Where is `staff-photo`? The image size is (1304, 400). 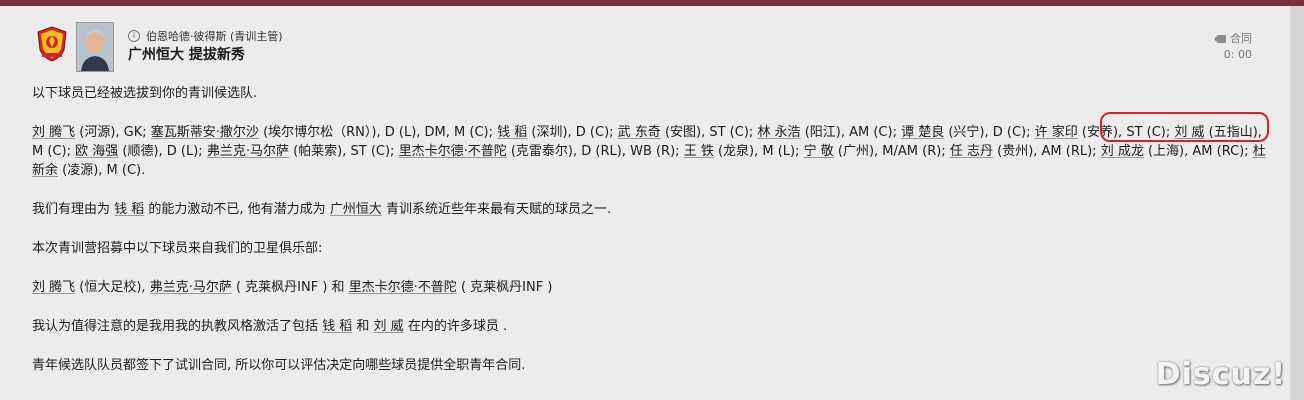
staff-photo is located at coordinates (95, 47).